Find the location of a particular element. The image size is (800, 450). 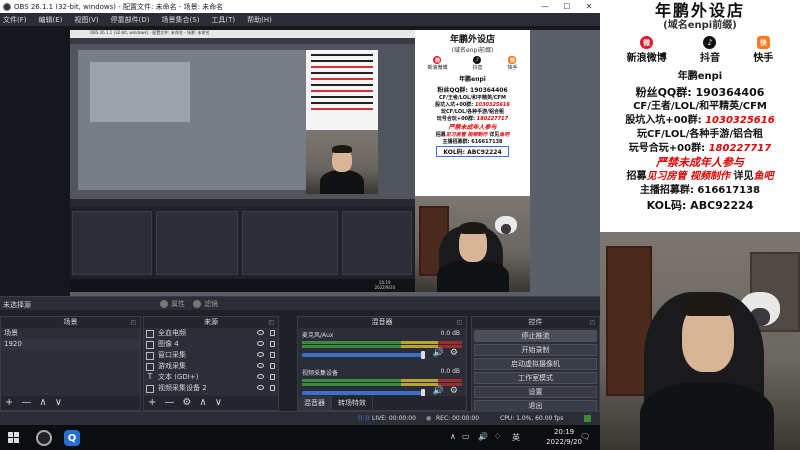

overlay-line-qq: 粉丝QQ群: 190364406 is located at coordinates (700, 92).